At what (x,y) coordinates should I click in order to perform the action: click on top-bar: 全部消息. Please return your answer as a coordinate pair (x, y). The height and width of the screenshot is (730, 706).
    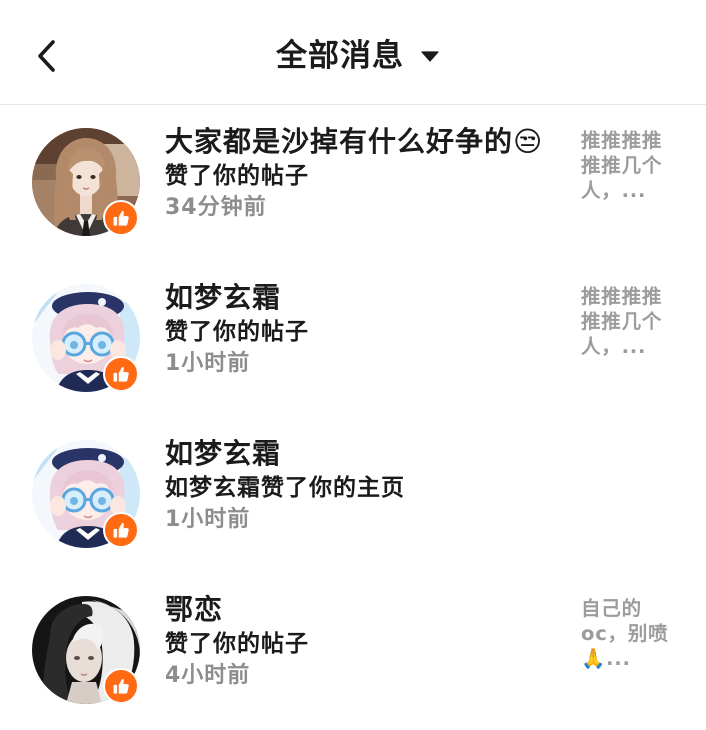
    Looking at the image, I should click on (353, 52).